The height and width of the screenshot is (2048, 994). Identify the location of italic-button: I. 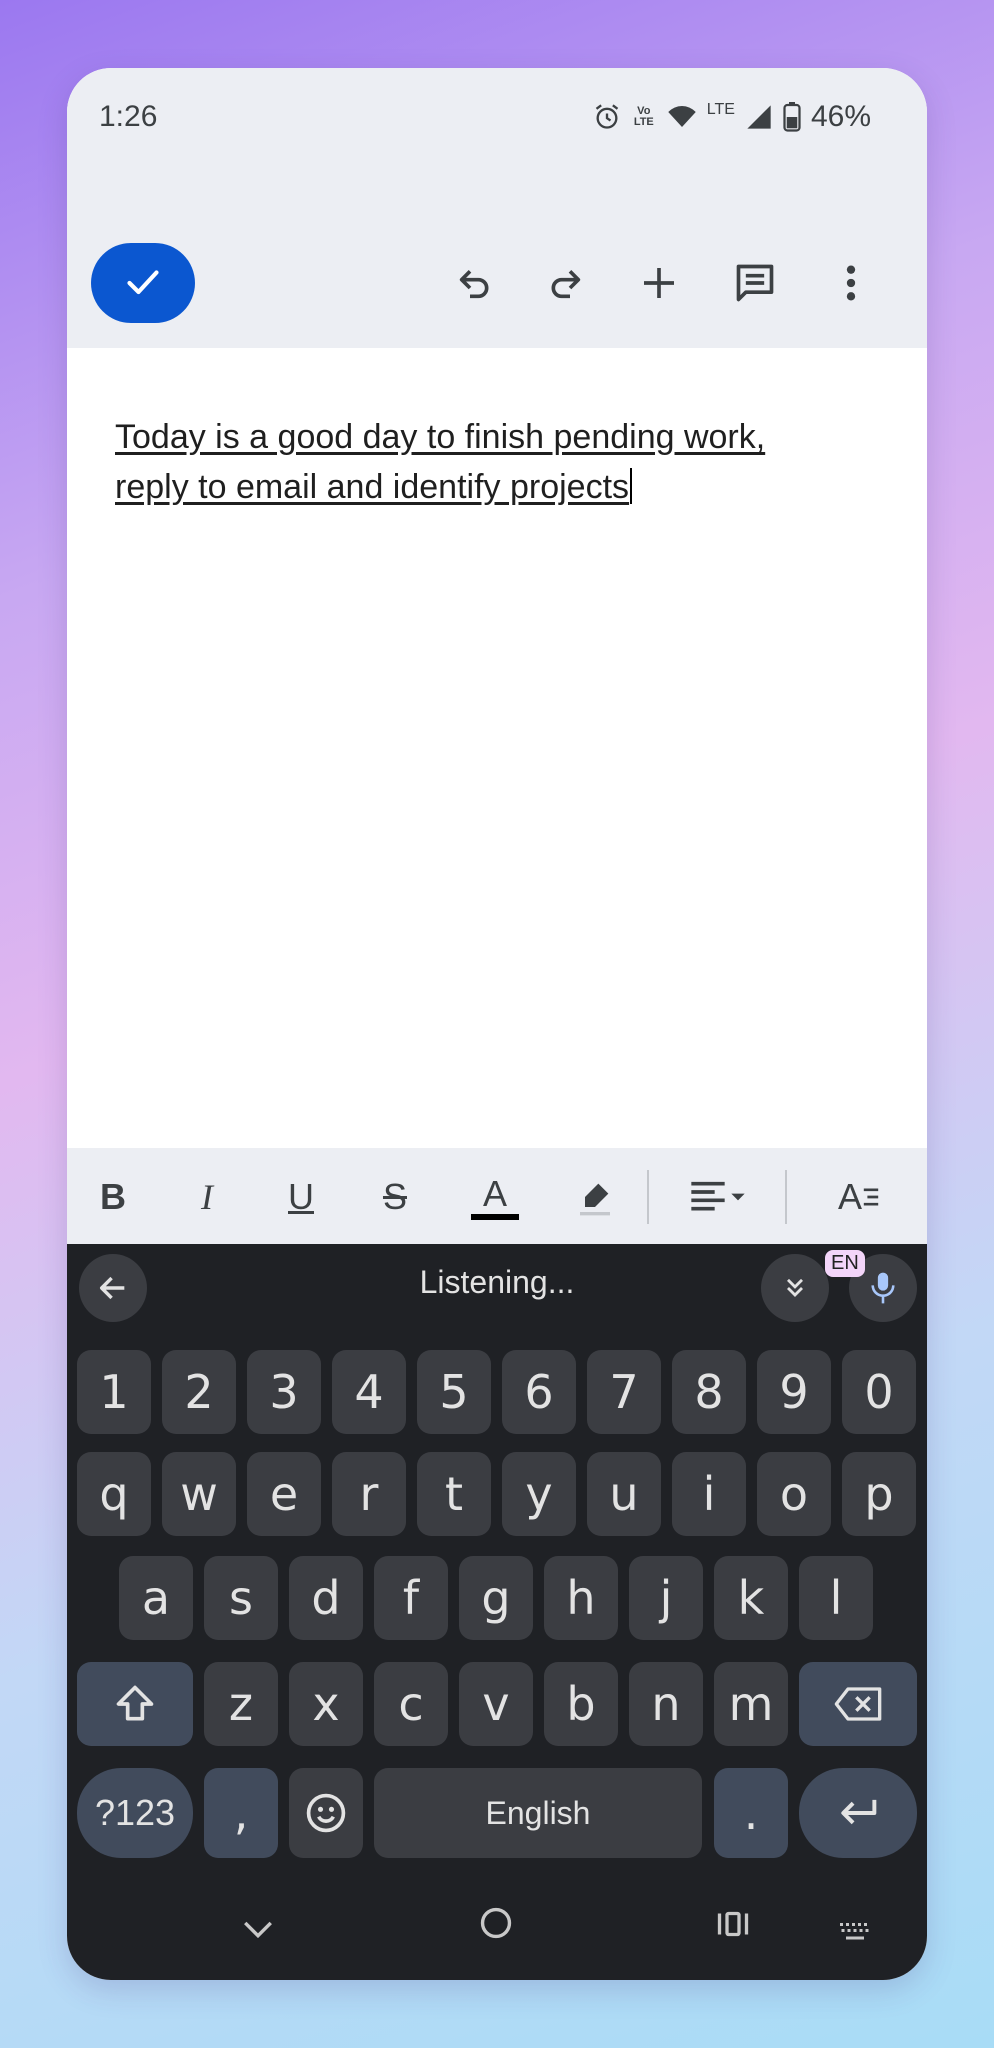
(207, 1197).